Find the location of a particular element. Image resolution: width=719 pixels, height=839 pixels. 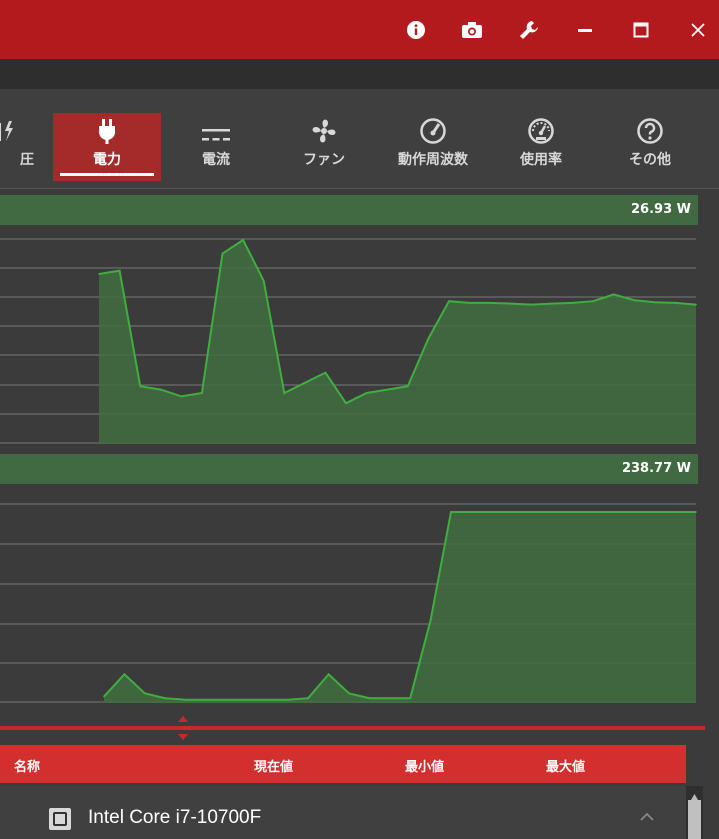

fan-icon is located at coordinates (324, 129).